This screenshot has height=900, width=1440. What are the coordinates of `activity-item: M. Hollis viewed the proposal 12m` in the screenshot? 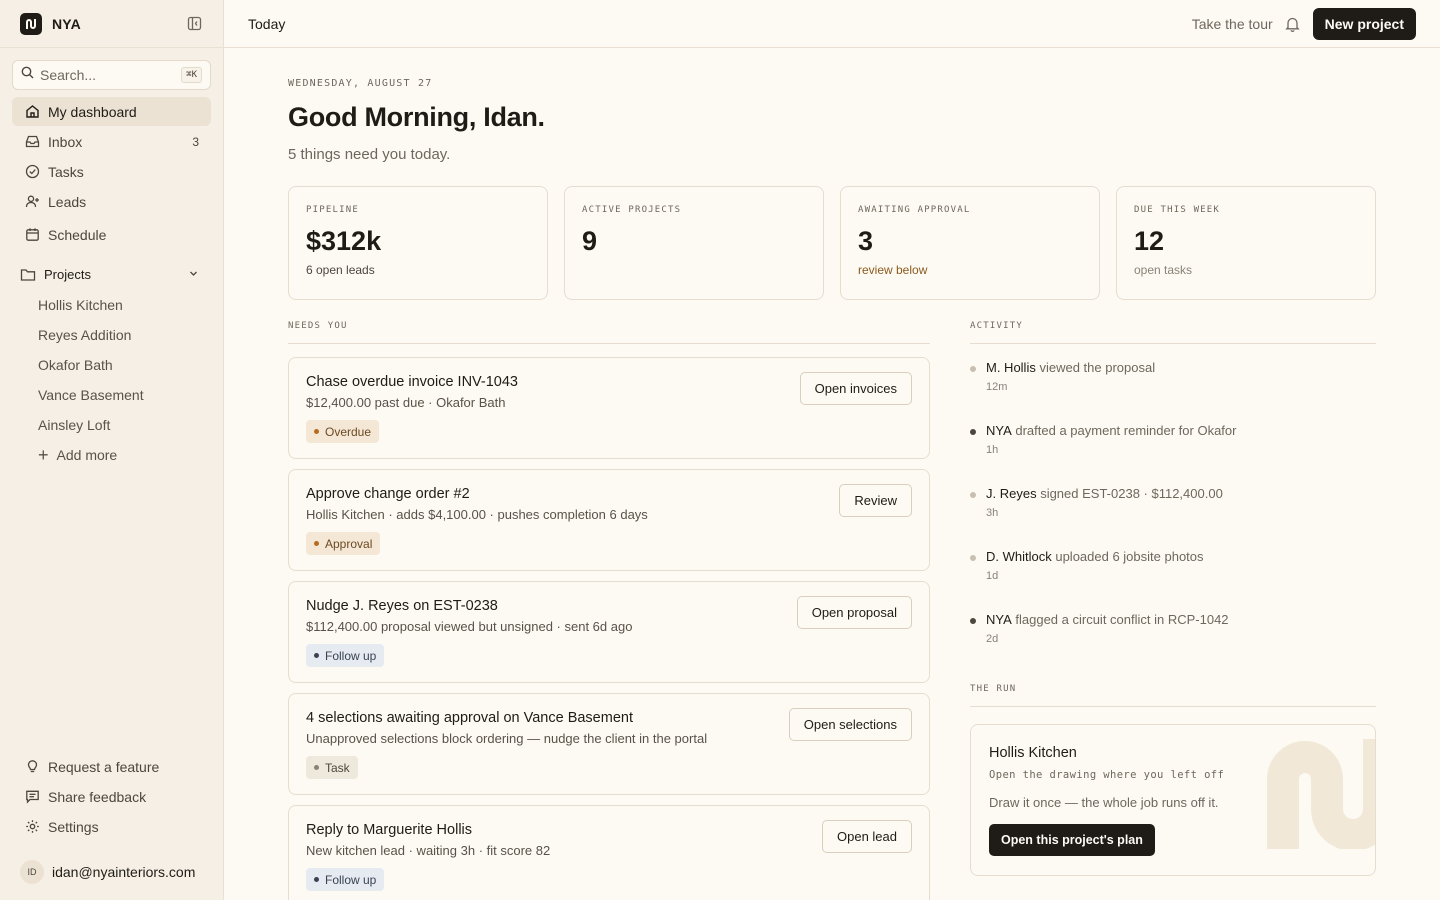 It's located at (1173, 391).